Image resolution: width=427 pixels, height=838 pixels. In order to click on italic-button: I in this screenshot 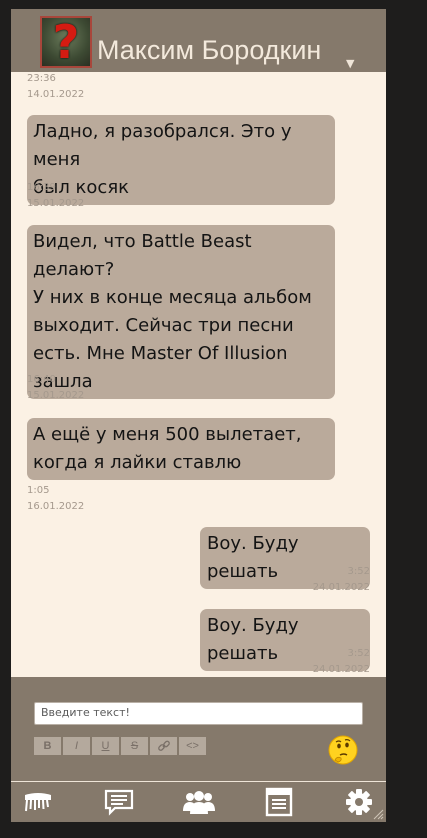, I will do `click(76, 746)`.